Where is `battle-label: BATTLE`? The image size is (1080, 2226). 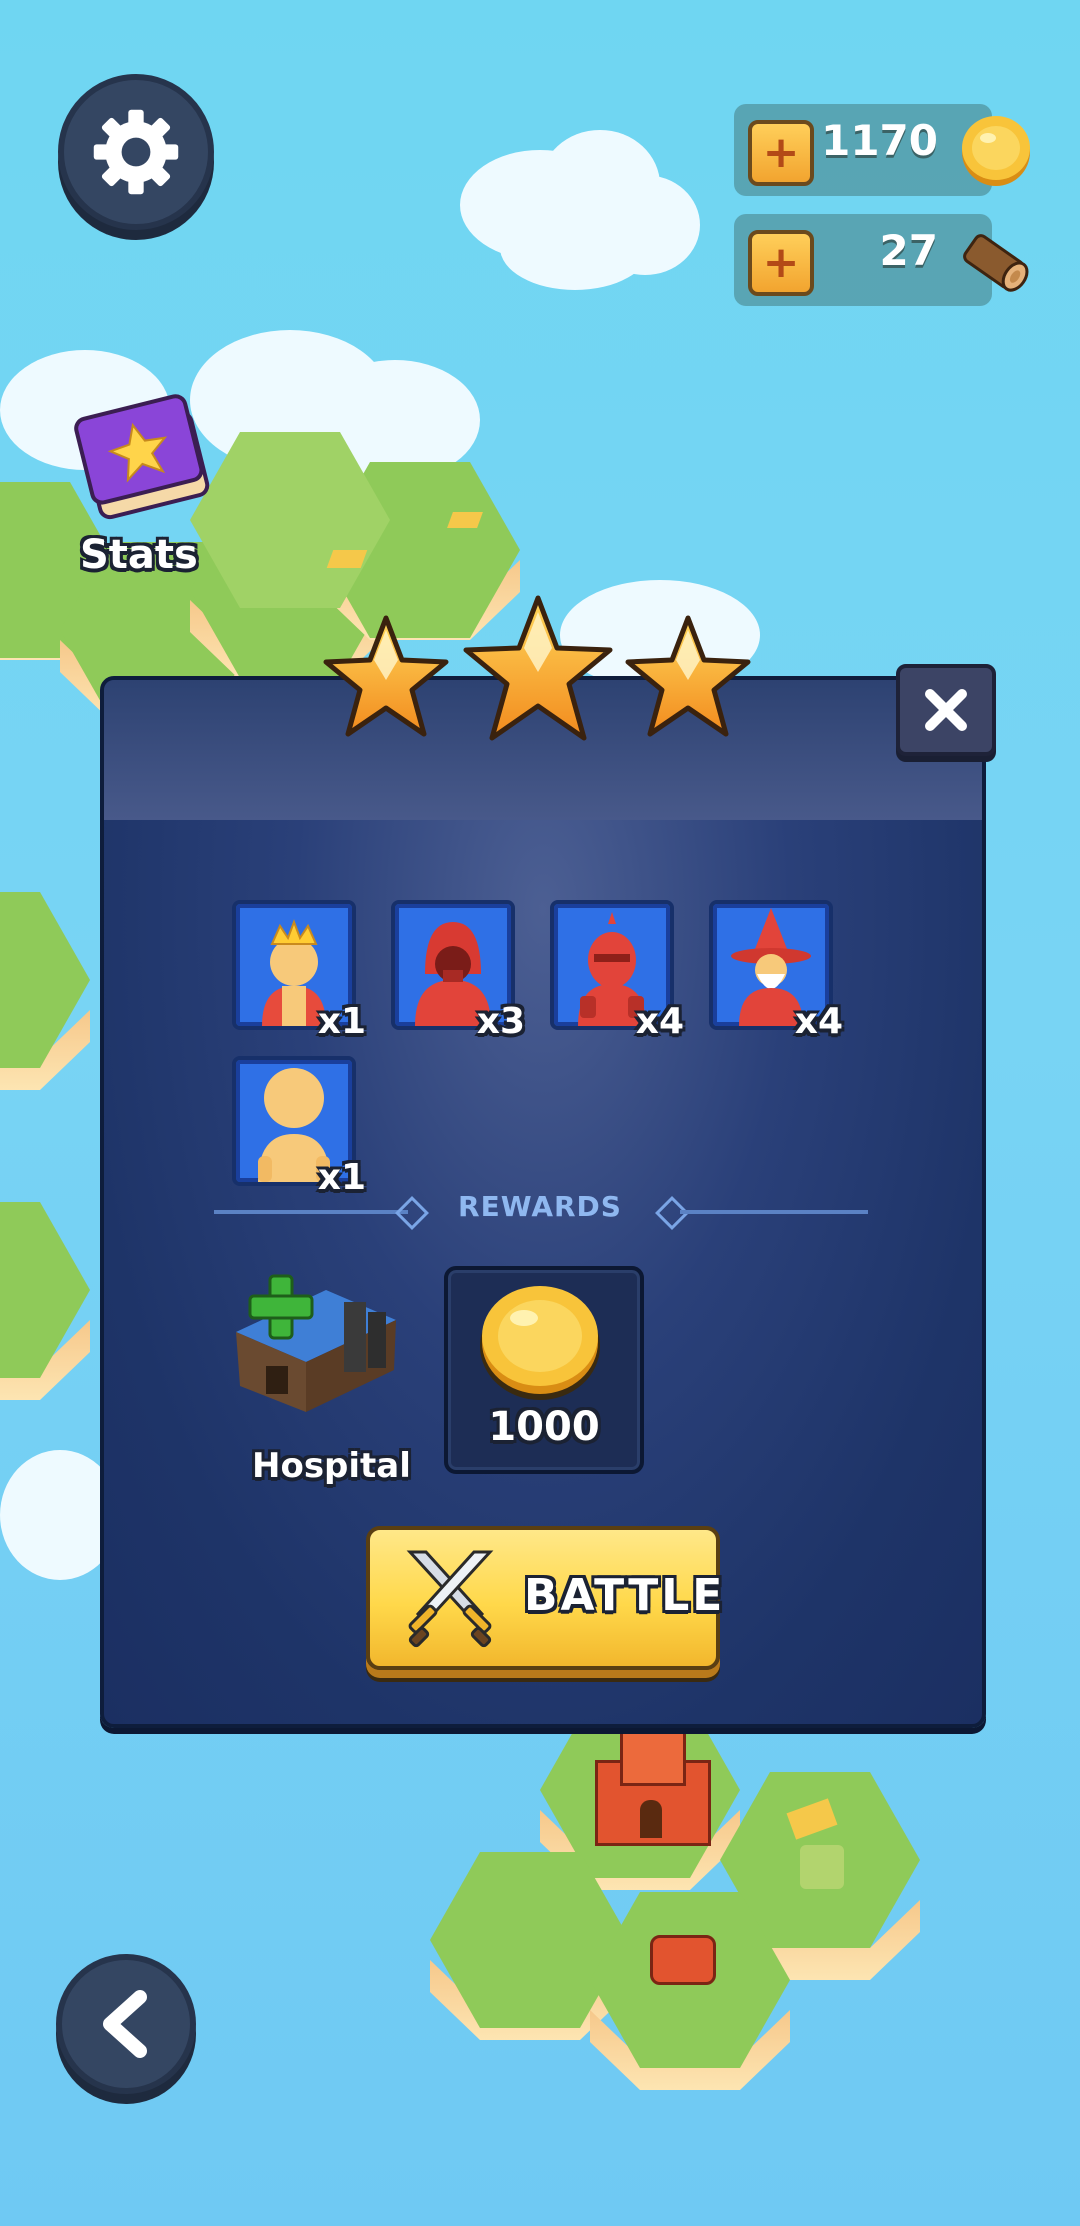
battle-label: BATTLE is located at coordinates (625, 1595).